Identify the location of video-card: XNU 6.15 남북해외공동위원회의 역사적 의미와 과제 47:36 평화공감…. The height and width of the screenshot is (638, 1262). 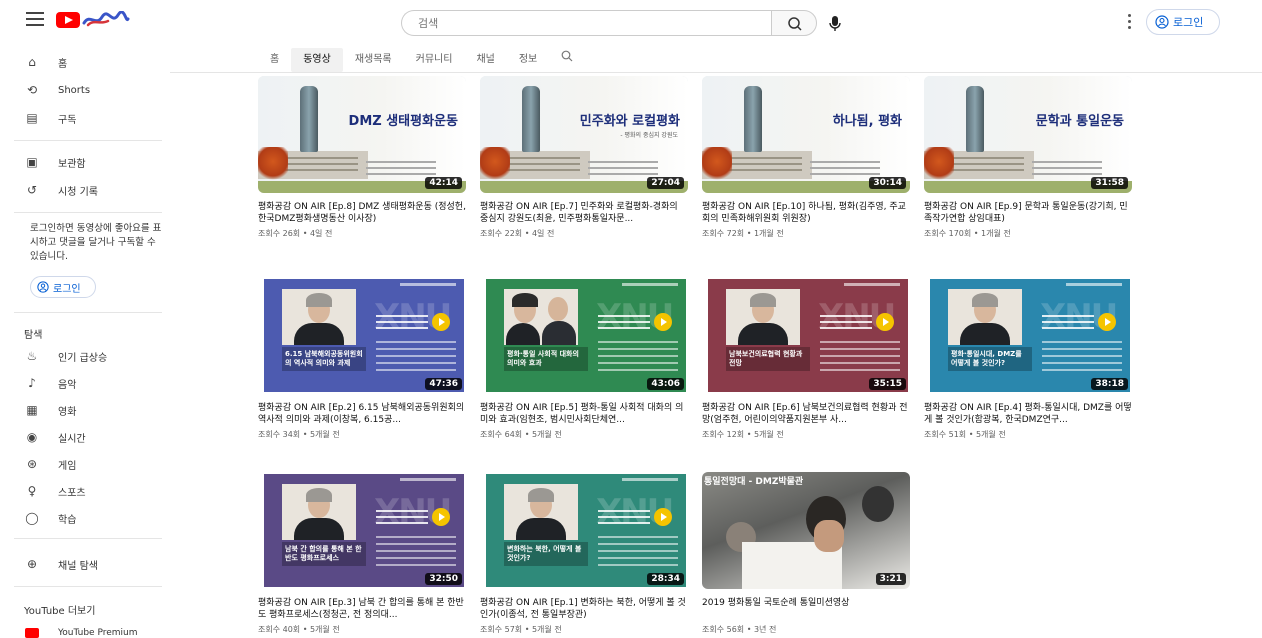
(362, 358).